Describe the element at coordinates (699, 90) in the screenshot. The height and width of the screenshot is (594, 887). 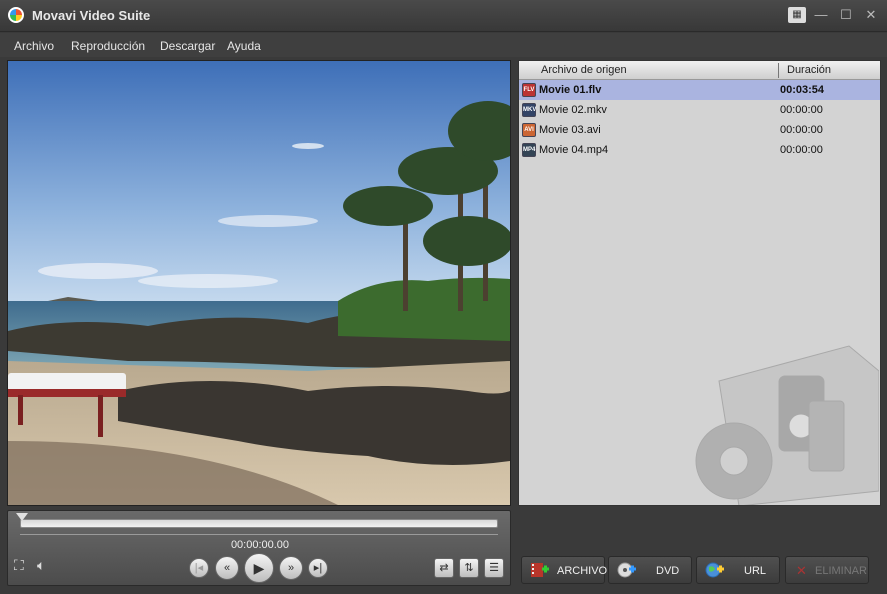
I see `file-row: FLV Movie 01.flv 00:03:54` at that location.